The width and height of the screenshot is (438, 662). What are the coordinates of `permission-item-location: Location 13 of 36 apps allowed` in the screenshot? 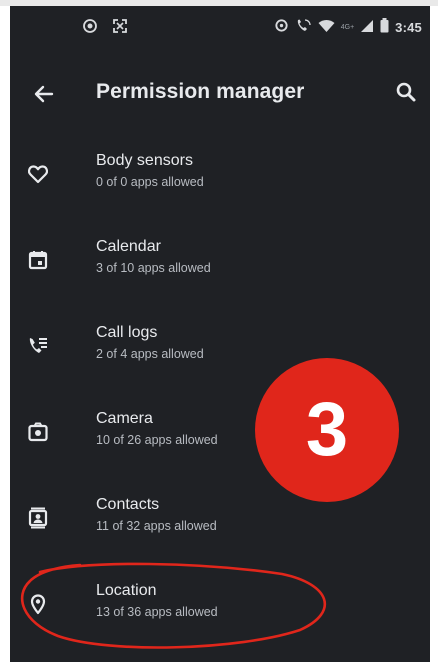 It's located at (220, 607).